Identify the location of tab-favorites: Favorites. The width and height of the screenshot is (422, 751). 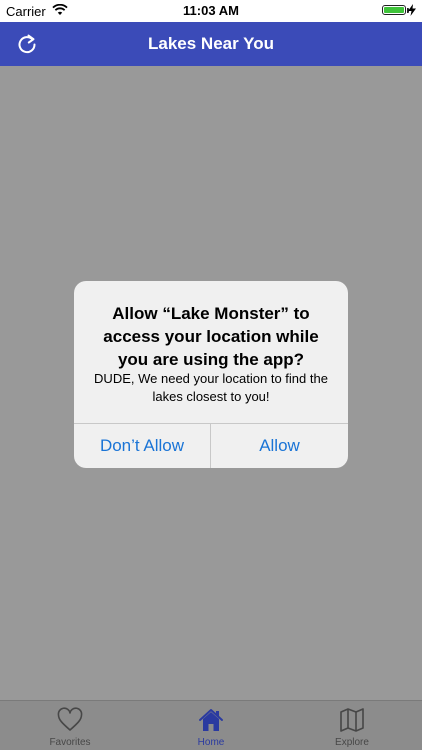
(70, 726).